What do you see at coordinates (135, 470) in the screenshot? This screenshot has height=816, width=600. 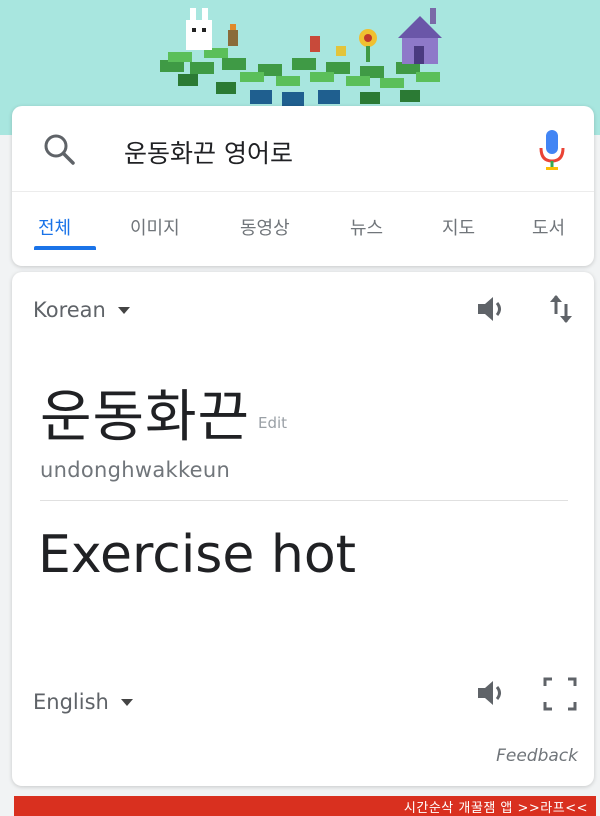 I see `romanization-text: undonghwakkeun` at bounding box center [135, 470].